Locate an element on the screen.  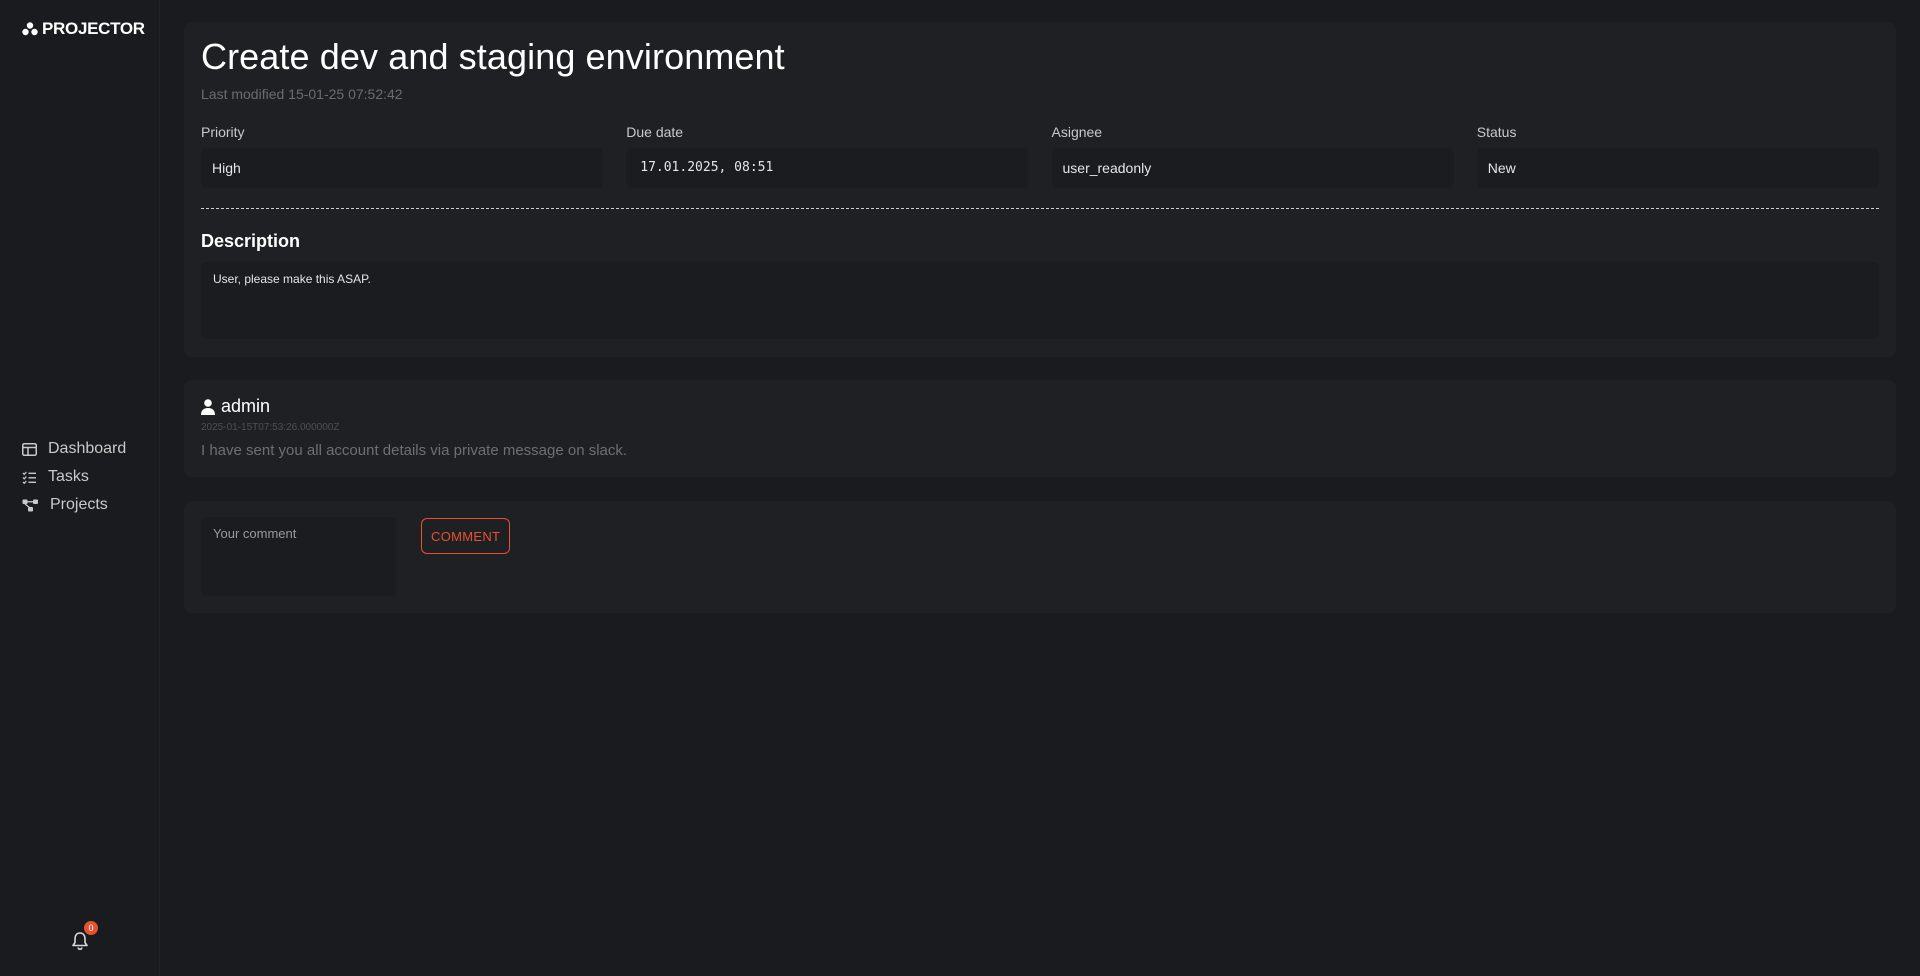
status-select: New is located at coordinates (1677, 168).